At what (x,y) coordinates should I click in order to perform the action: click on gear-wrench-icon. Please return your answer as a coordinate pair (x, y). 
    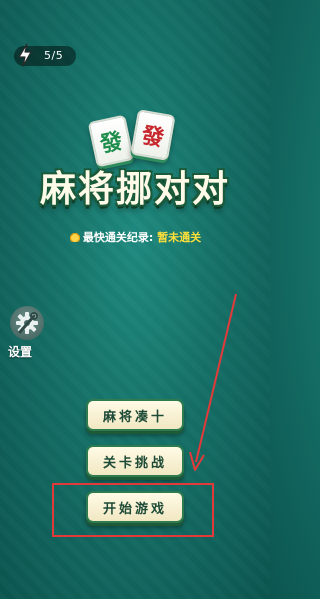
    Looking at the image, I should click on (27, 323).